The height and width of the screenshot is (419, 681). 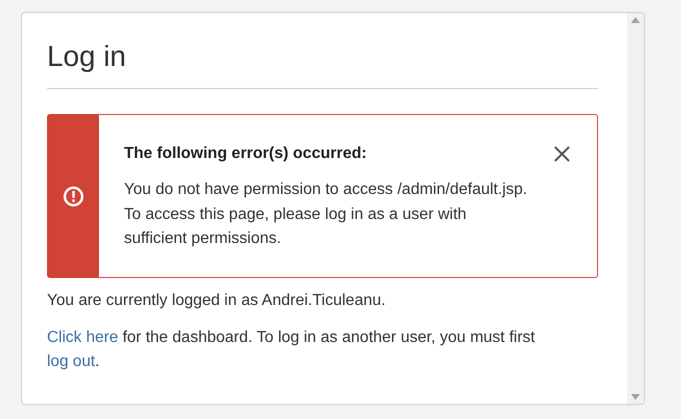 I want to click on alert-message: You do not have permission to access /admin/default.jsp. To access this page, please log in as a user with sufficient permissions., so click(x=326, y=214).